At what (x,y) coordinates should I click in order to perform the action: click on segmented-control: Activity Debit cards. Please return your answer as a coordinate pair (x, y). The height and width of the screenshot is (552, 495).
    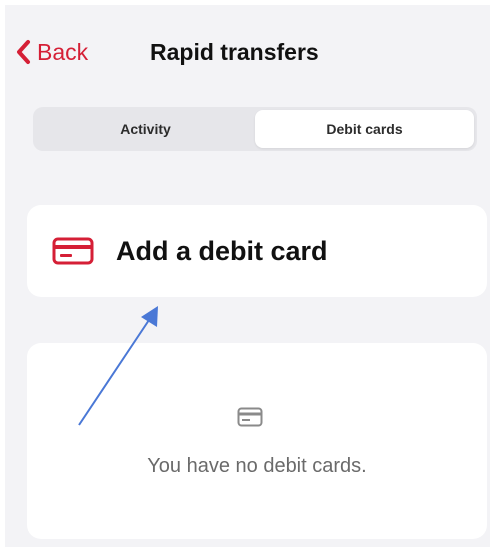
    Looking at the image, I should click on (255, 129).